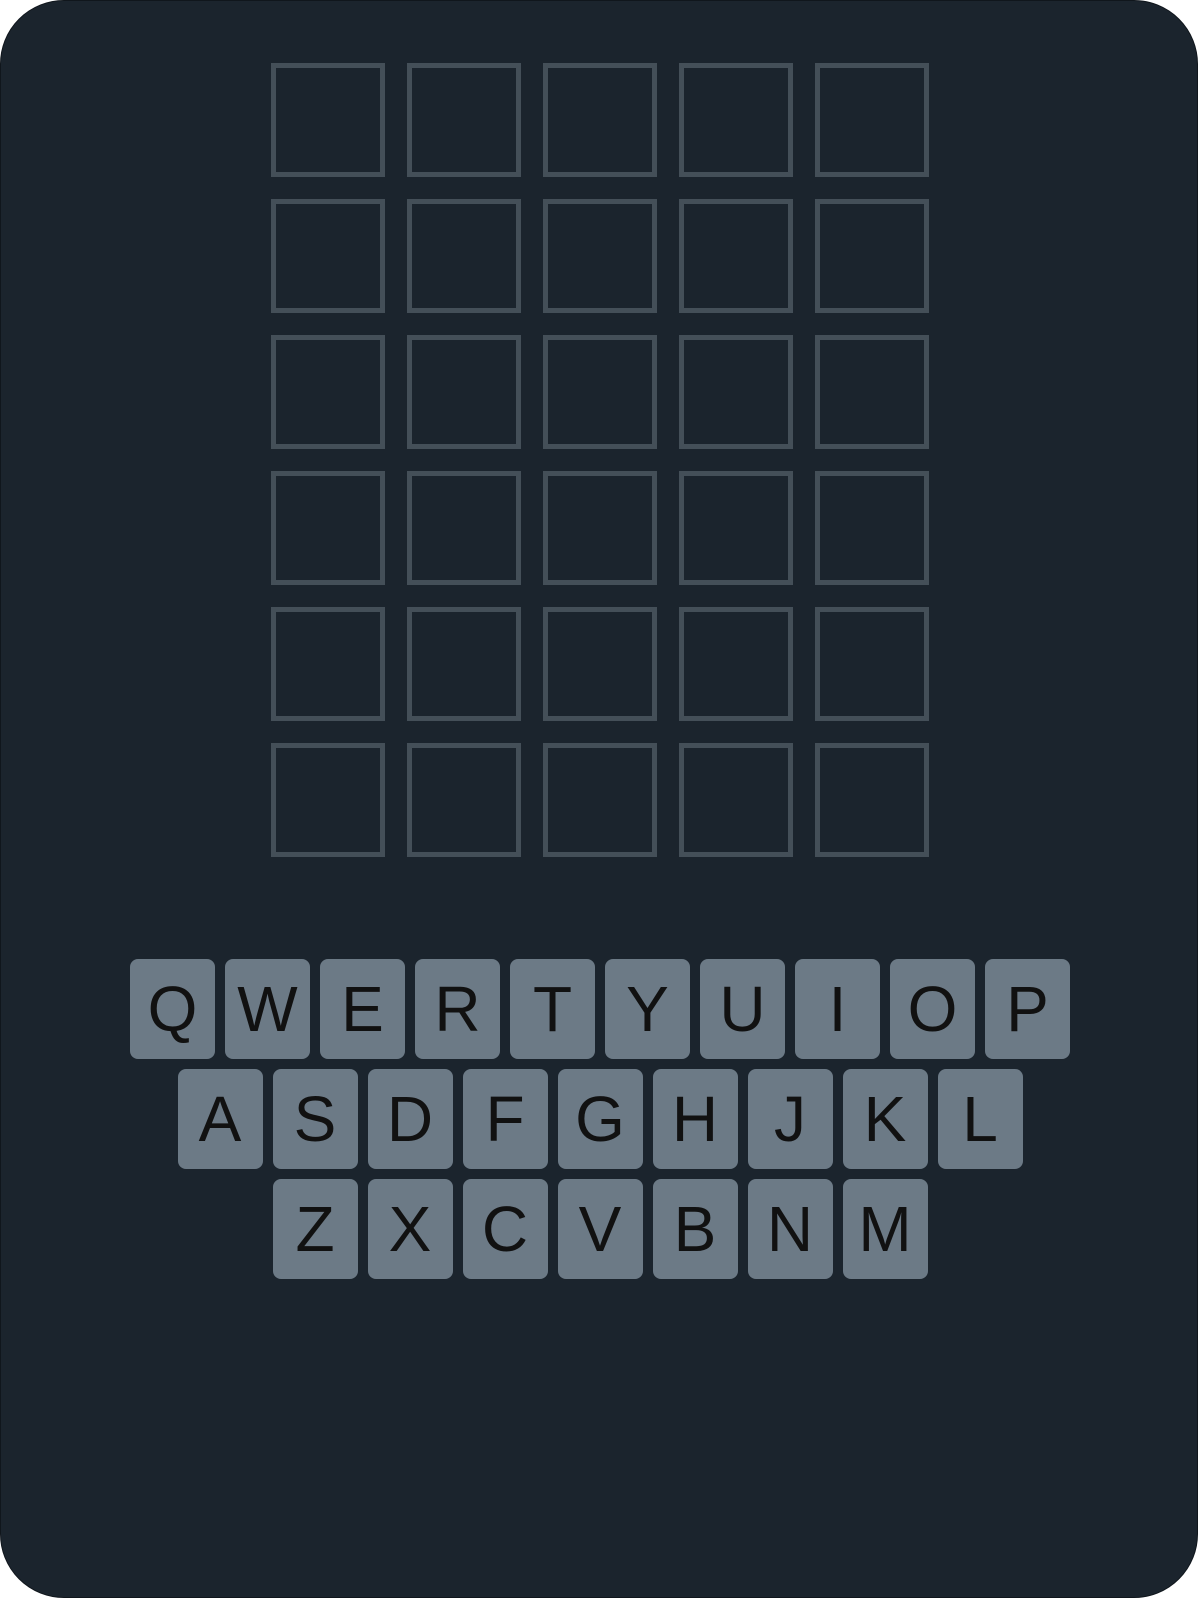 The image size is (1200, 1600). What do you see at coordinates (267, 1009) in the screenshot?
I see `key-w: W` at bounding box center [267, 1009].